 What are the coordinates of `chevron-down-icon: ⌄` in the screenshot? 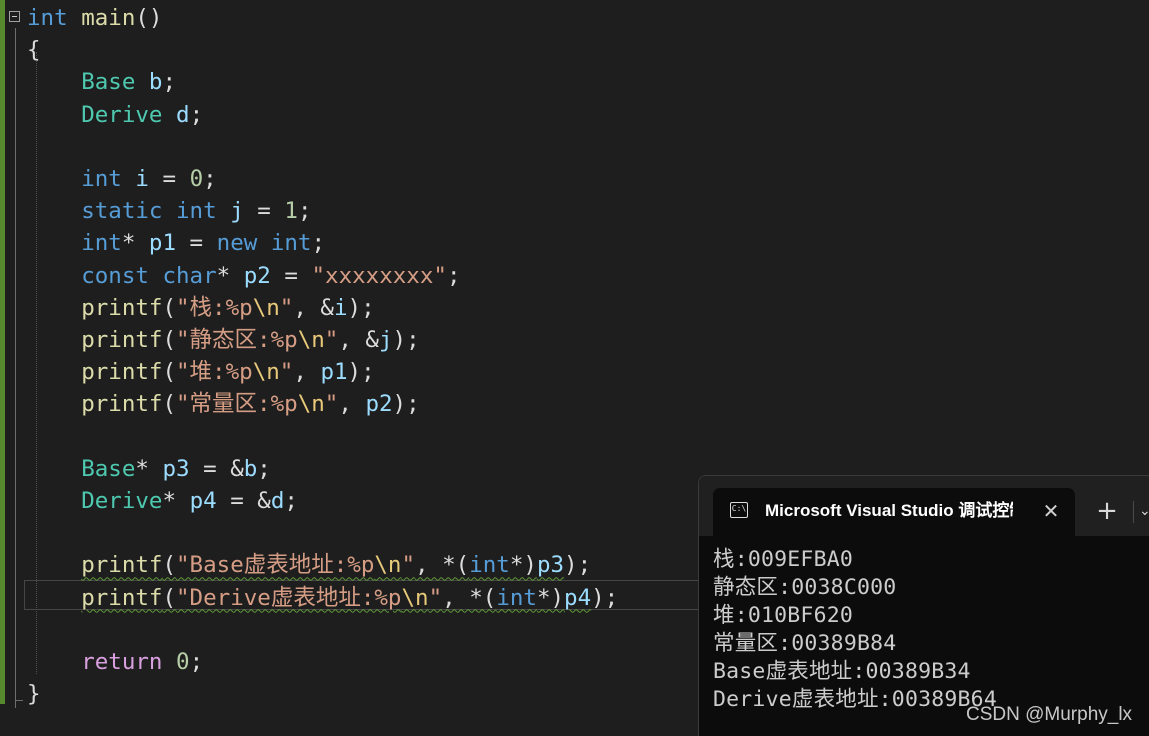 It's located at (1144, 511).